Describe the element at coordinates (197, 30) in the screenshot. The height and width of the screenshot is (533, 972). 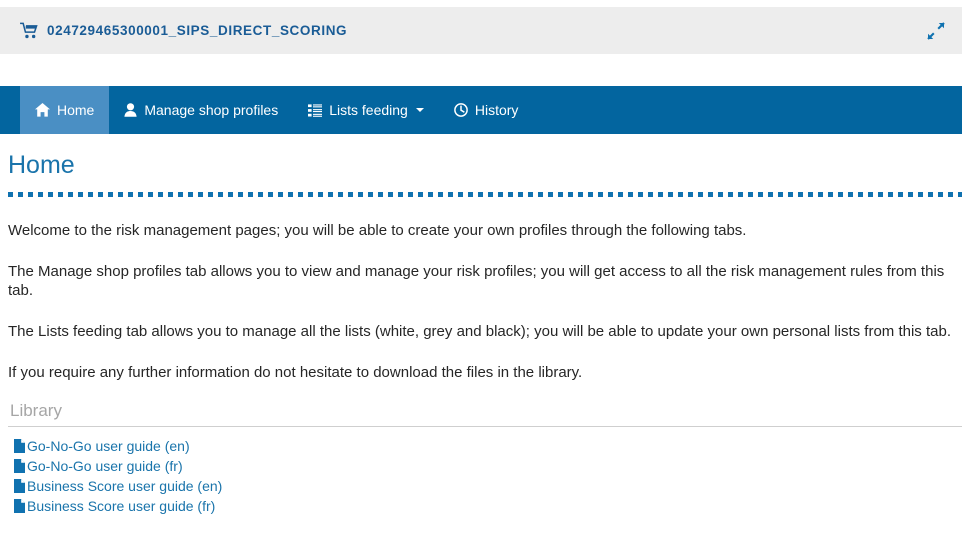
I see `merchant-id-label: 024729465300001_SIPS_DIRECT_SCORING` at that location.